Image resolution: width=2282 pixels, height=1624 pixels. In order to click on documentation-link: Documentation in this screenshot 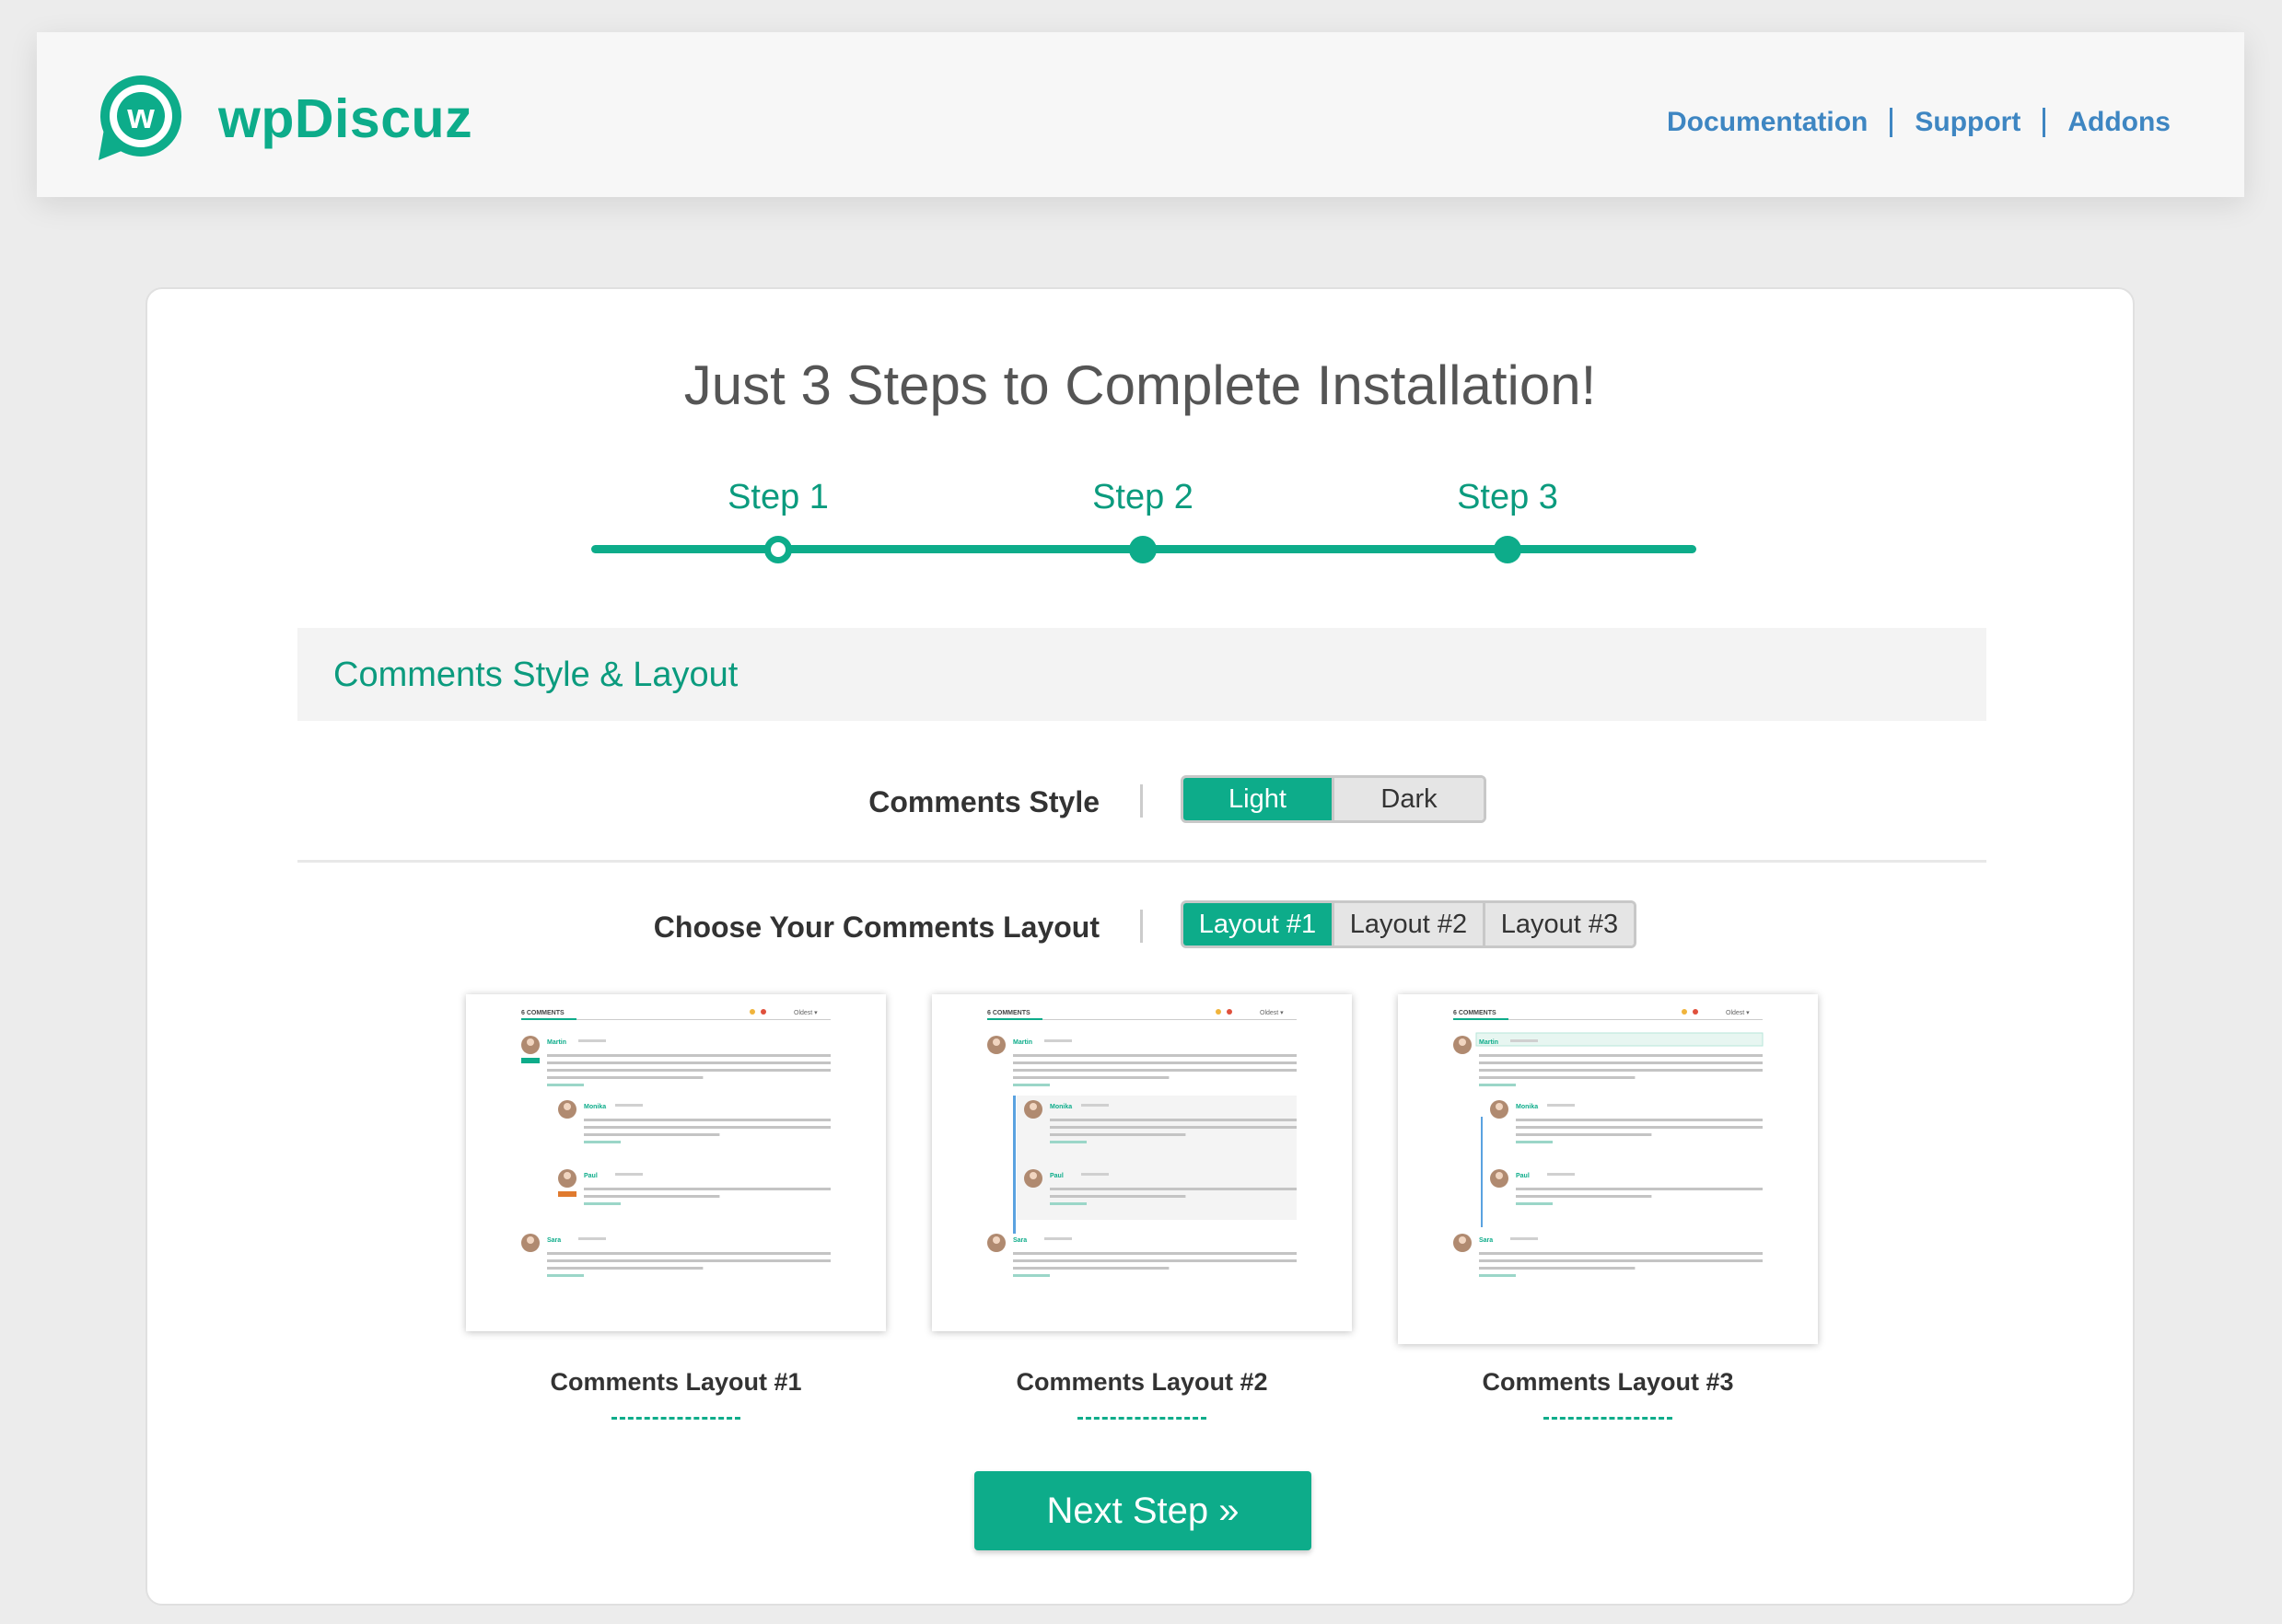, I will do `click(1767, 122)`.